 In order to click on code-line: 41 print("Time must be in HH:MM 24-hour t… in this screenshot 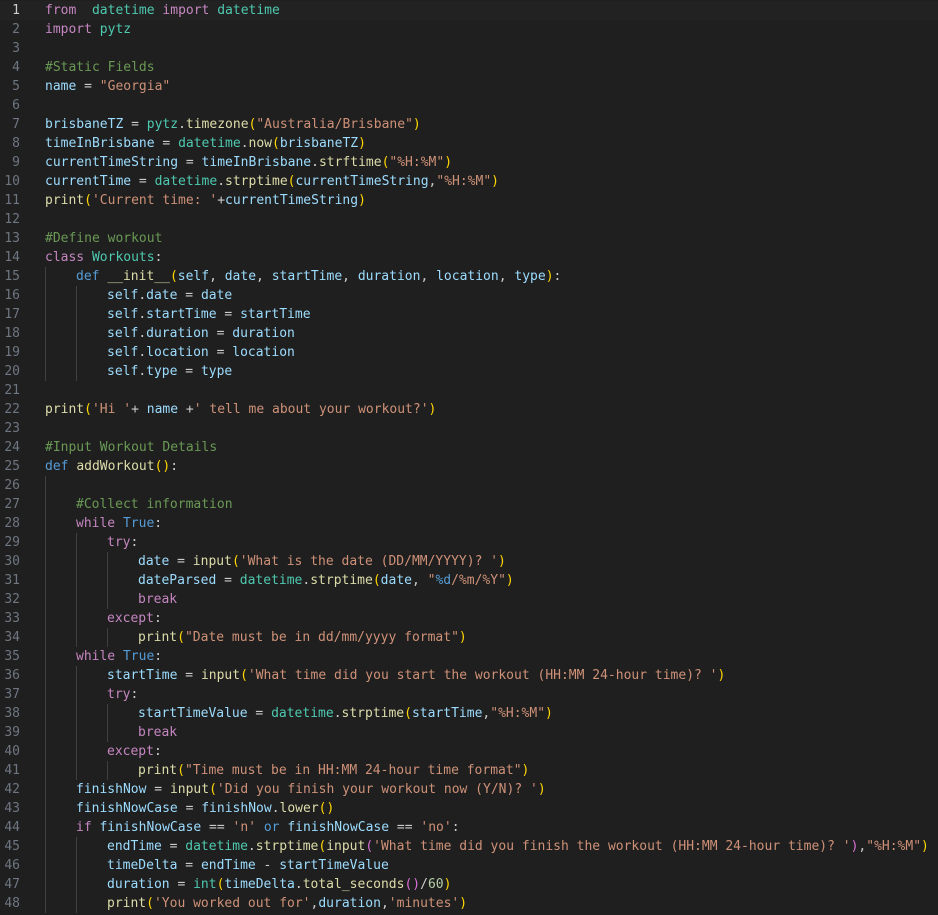, I will do `click(469, 770)`.